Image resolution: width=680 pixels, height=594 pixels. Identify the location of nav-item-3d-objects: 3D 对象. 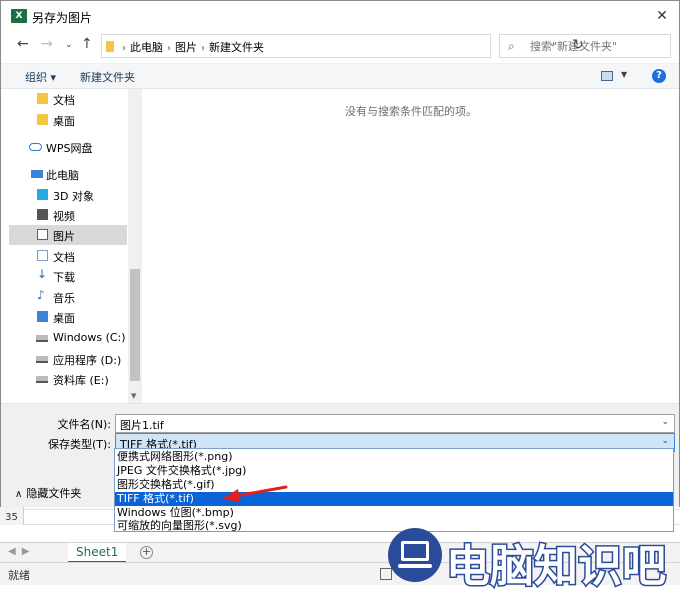
(68, 195).